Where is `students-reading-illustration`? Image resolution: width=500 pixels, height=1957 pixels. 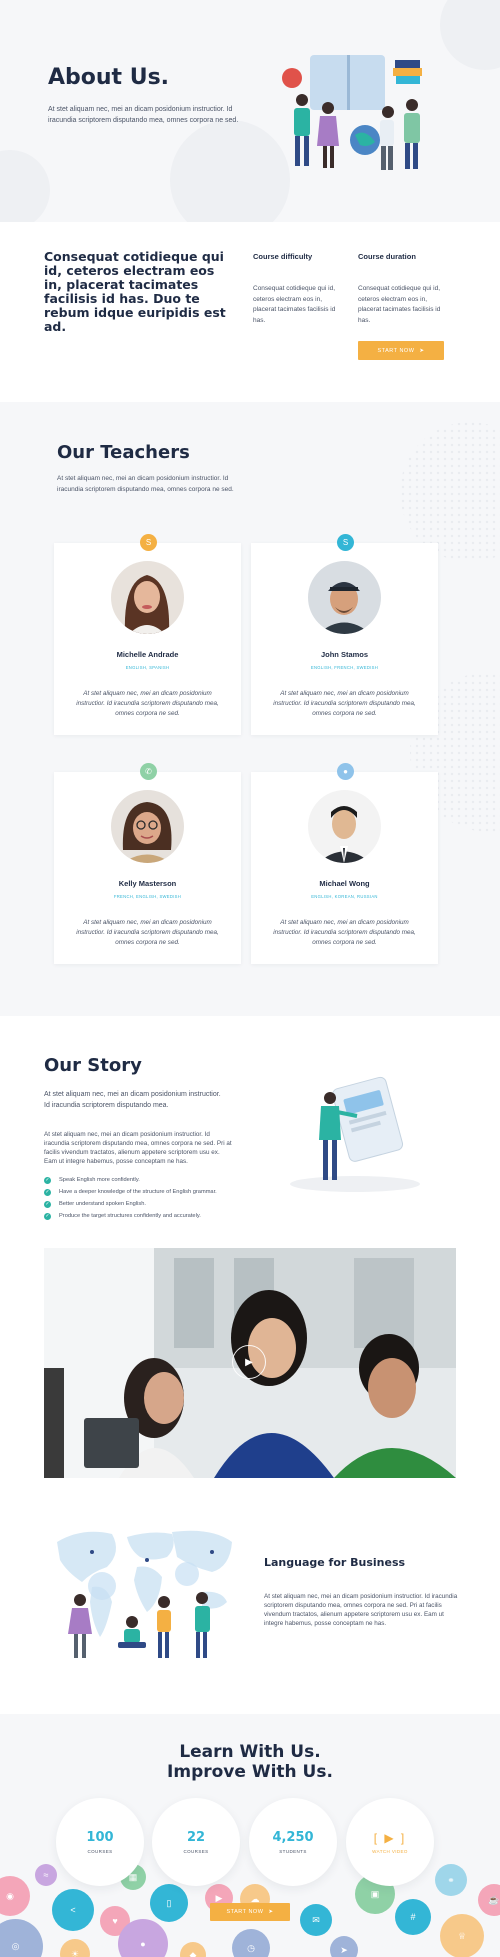
students-reading-illustration is located at coordinates (352, 112).